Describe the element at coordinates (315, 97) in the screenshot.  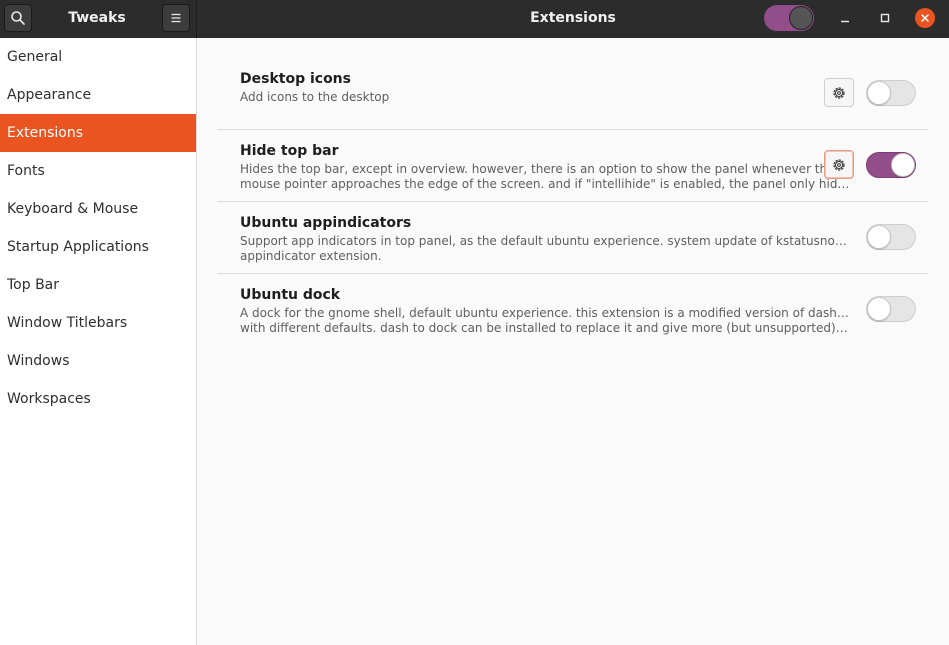
I see `extension-description-line: Add icons to the desktop` at that location.